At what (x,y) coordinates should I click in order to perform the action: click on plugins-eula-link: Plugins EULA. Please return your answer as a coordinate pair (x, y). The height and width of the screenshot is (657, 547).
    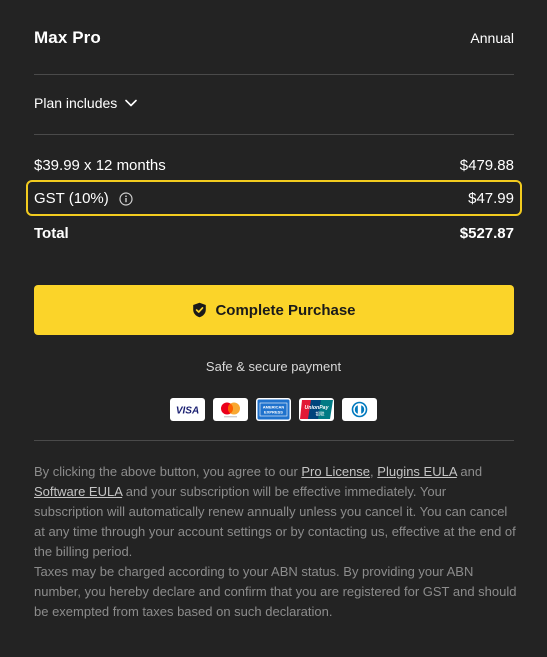
    Looking at the image, I should click on (417, 471).